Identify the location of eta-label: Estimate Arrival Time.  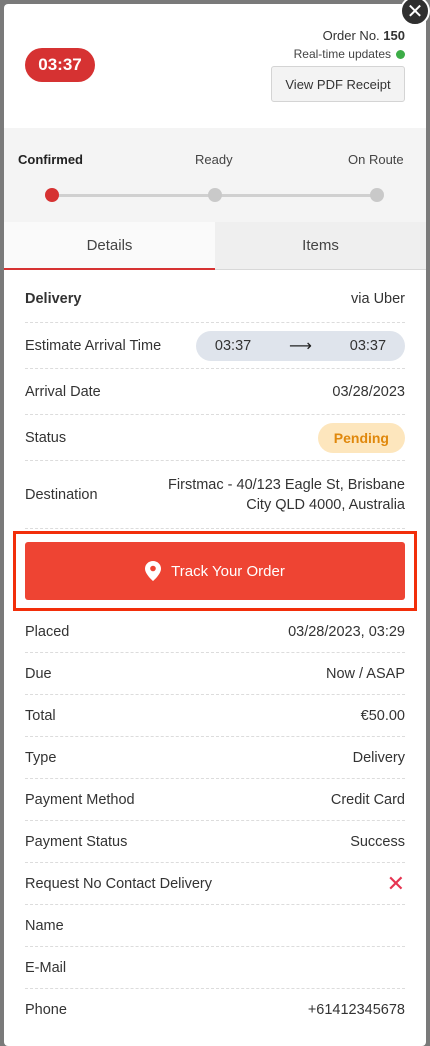
(93, 345).